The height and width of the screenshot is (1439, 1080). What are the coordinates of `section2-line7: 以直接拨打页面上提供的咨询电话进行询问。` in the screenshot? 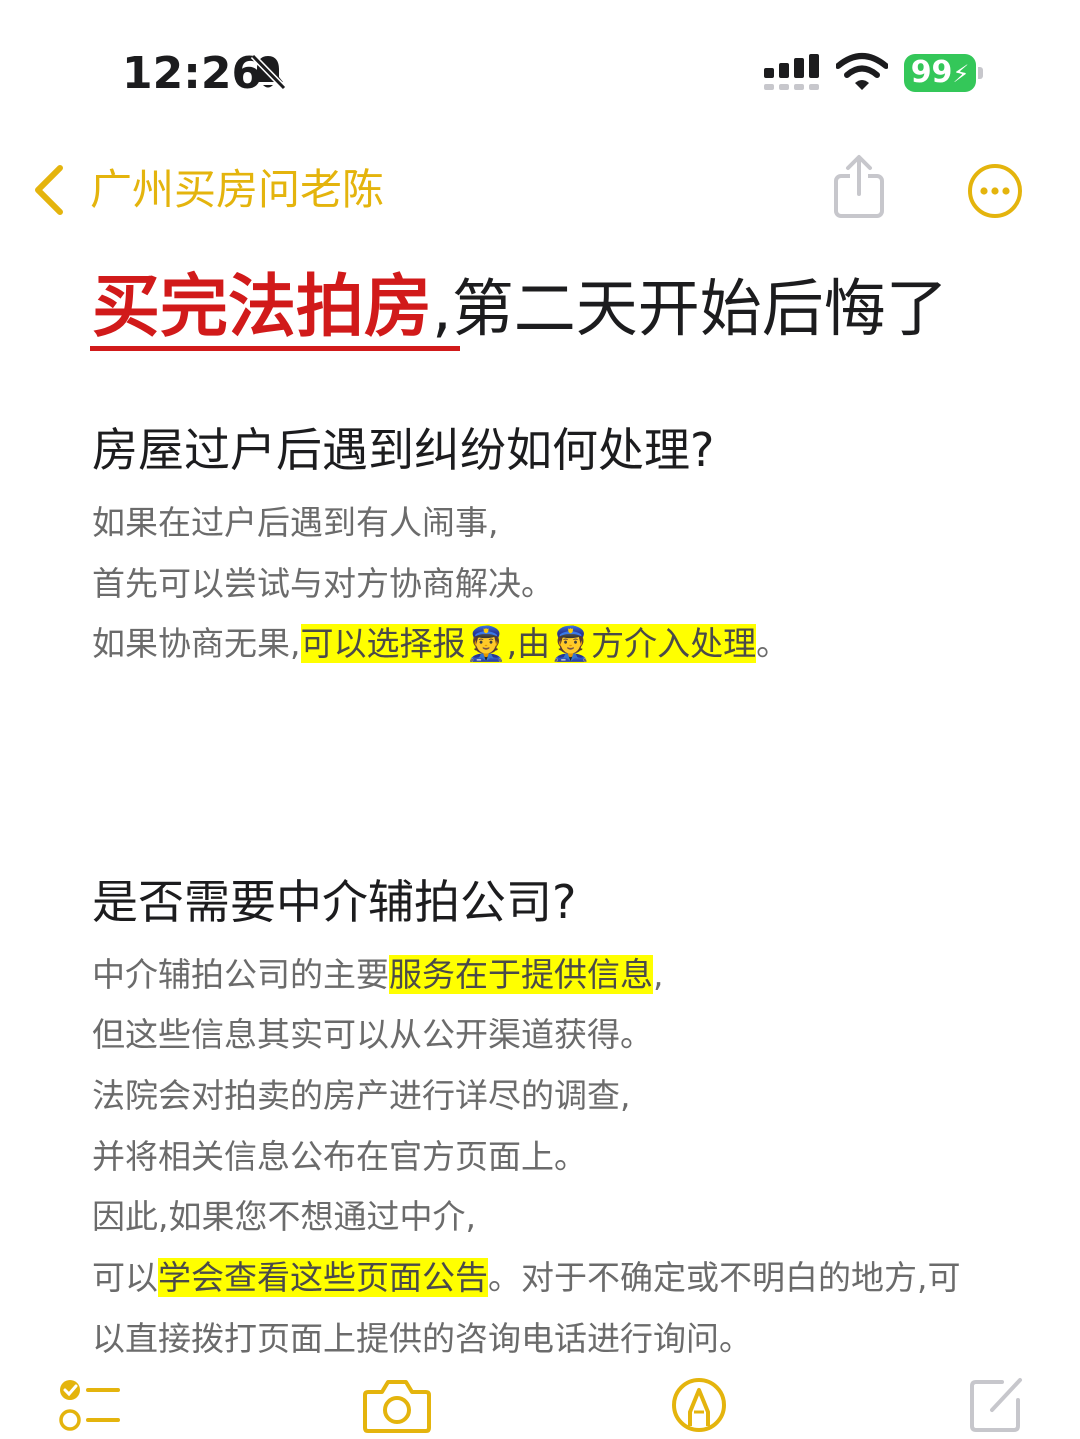 It's located at (422, 1338).